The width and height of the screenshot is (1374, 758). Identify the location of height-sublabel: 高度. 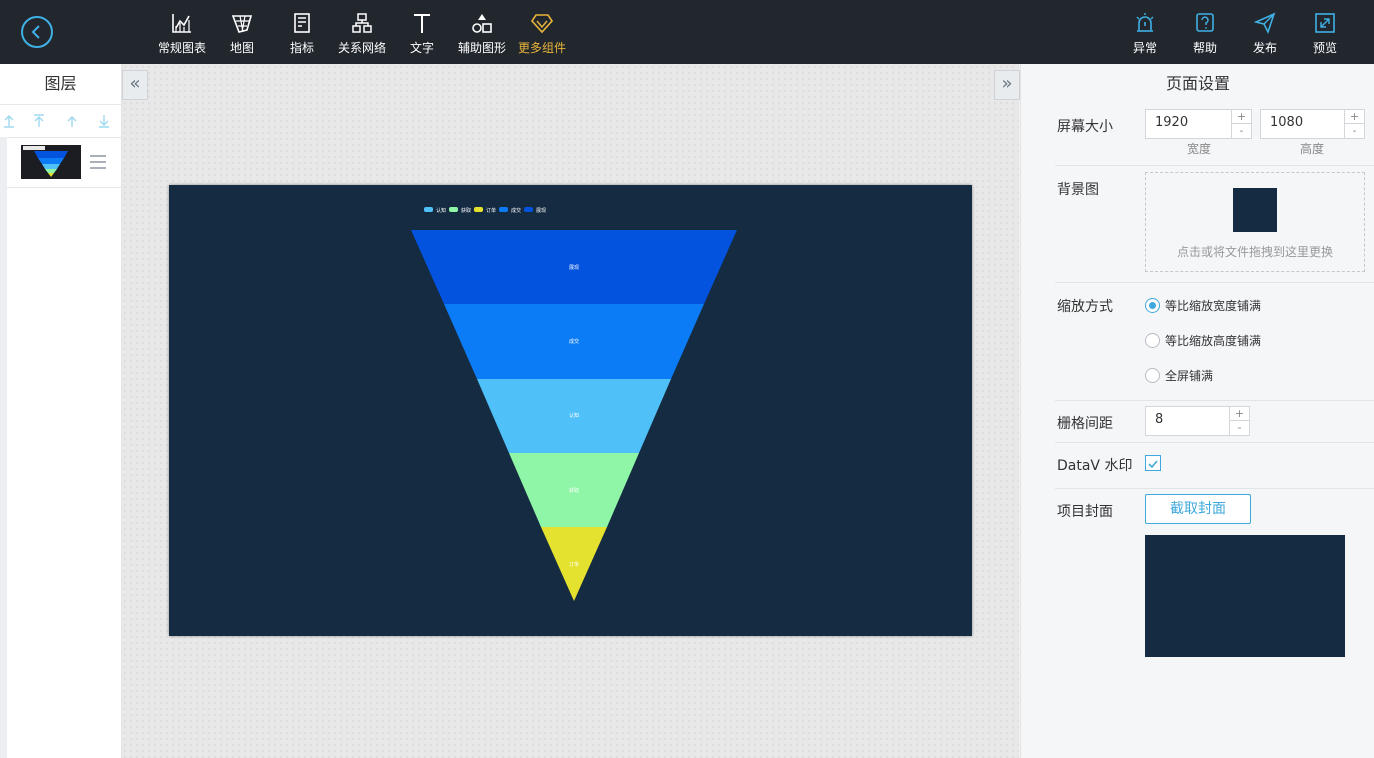
(1312, 149).